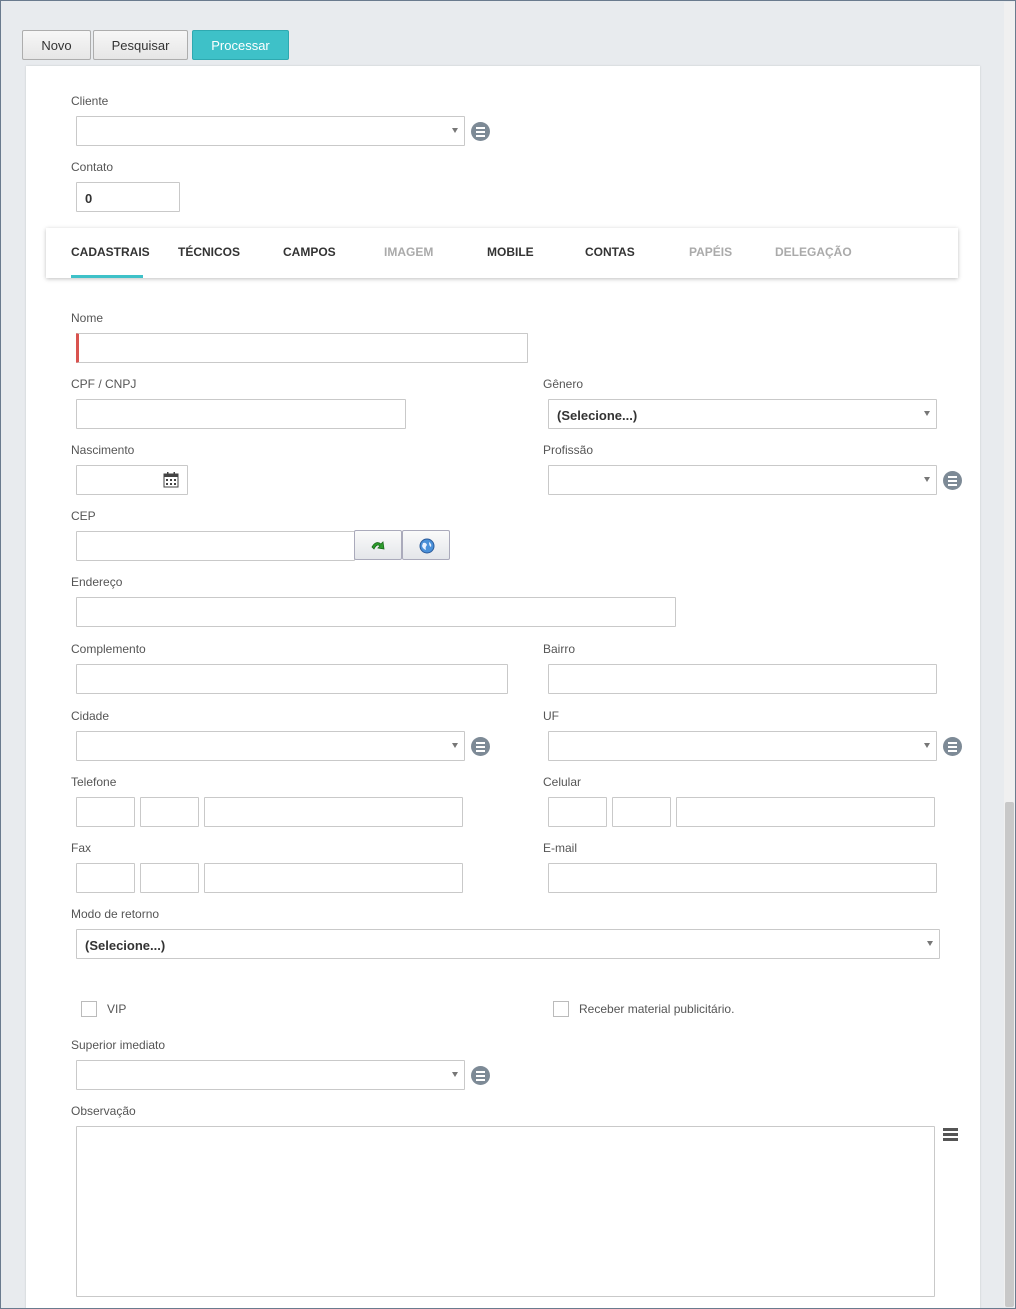 This screenshot has width=1016, height=1309. What do you see at coordinates (742, 746) in the screenshot?
I see `uf-select` at bounding box center [742, 746].